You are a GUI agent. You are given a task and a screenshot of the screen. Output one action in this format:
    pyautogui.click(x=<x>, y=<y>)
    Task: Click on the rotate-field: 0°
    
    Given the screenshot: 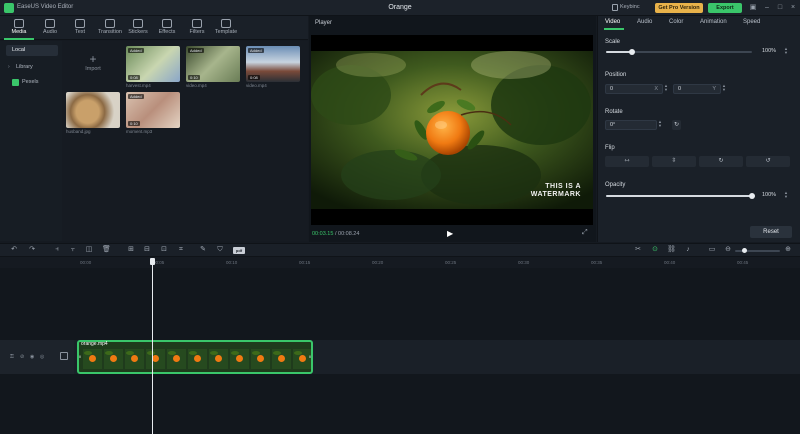 What is the action you would take?
    pyautogui.click(x=631, y=125)
    